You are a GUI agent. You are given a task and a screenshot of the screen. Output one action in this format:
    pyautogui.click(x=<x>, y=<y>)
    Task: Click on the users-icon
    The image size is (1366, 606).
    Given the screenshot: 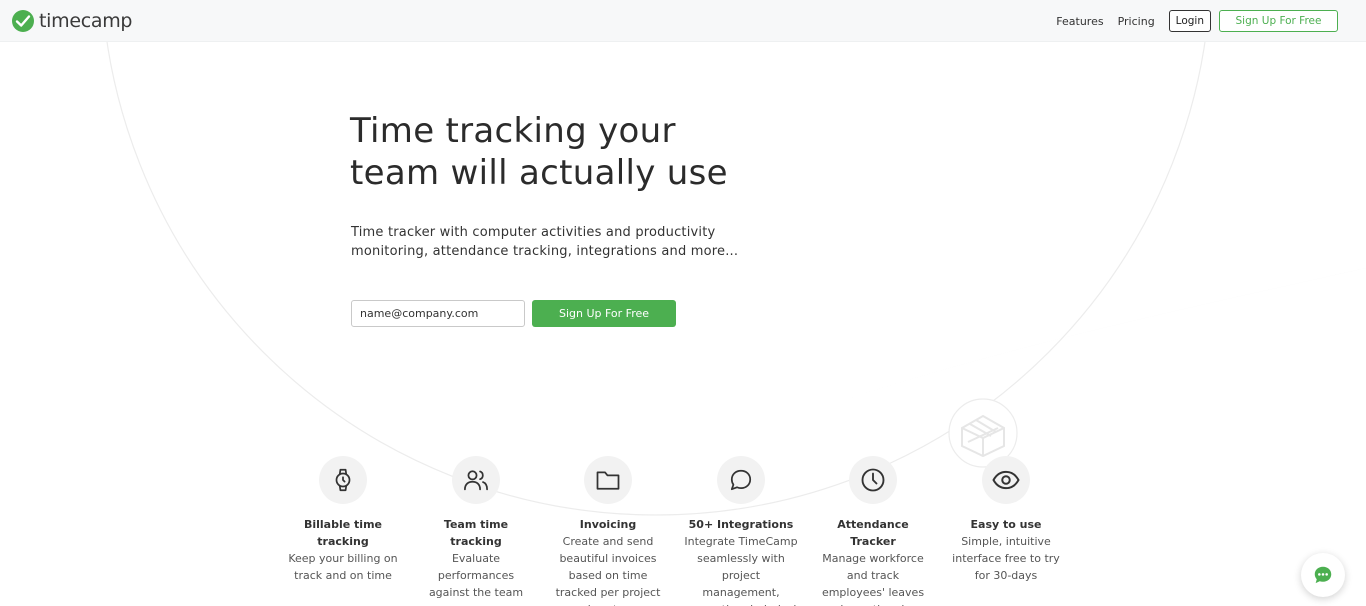 What is the action you would take?
    pyautogui.click(x=476, y=480)
    